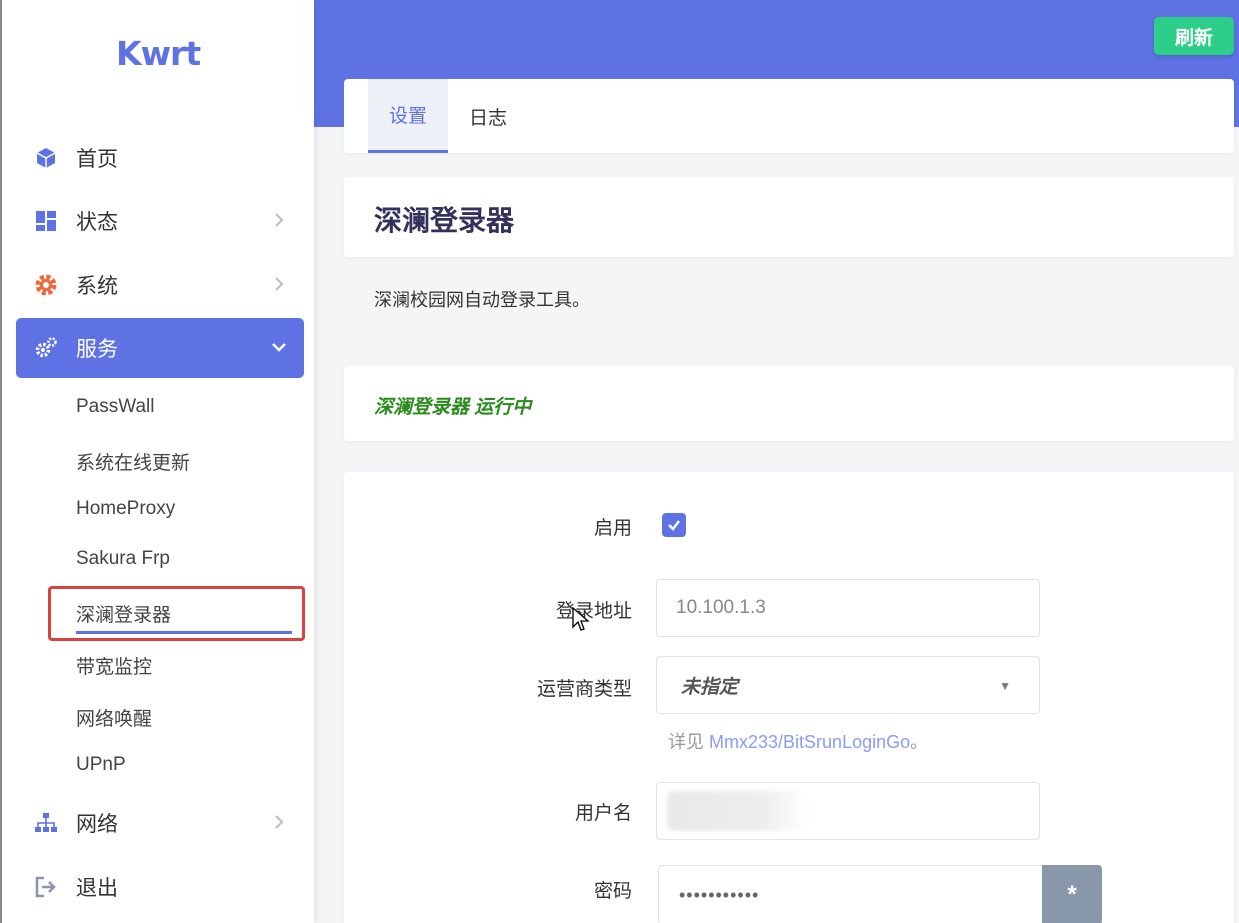 Image resolution: width=1239 pixels, height=923 pixels. Describe the element at coordinates (737, 811) in the screenshot. I see `blurred-username` at that location.